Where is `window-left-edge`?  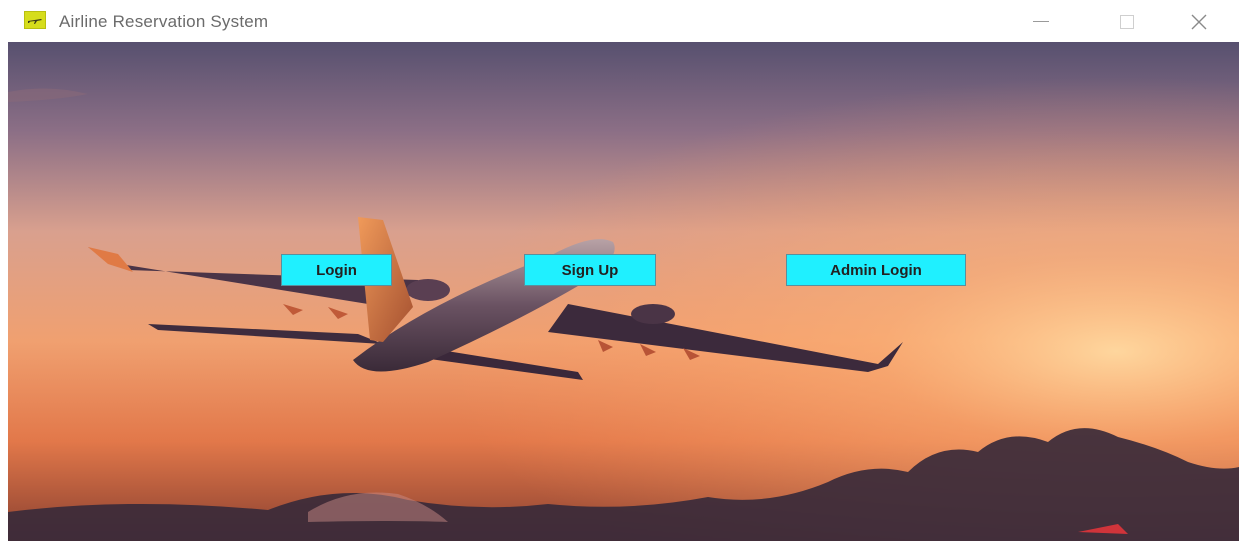
window-left-edge is located at coordinates (4, 291).